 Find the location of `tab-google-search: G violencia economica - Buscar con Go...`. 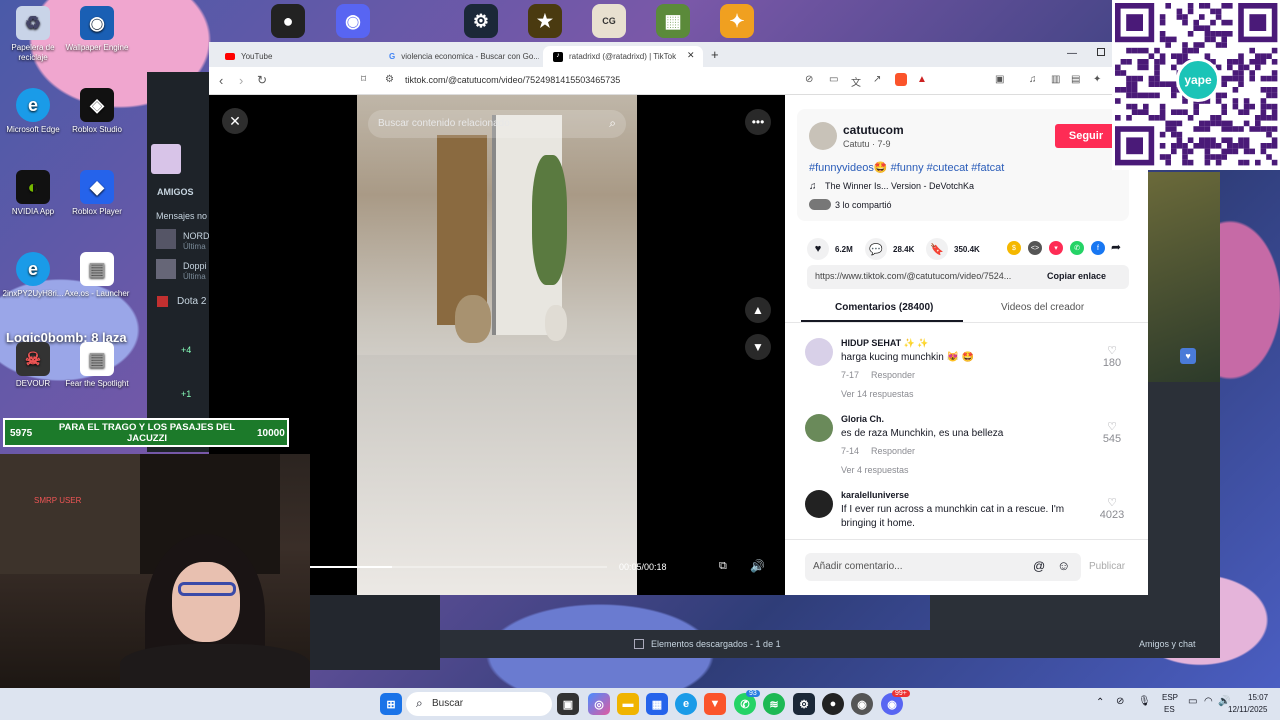

tab-google-search: G violencia economica - Buscar con Go... is located at coordinates (459, 56).